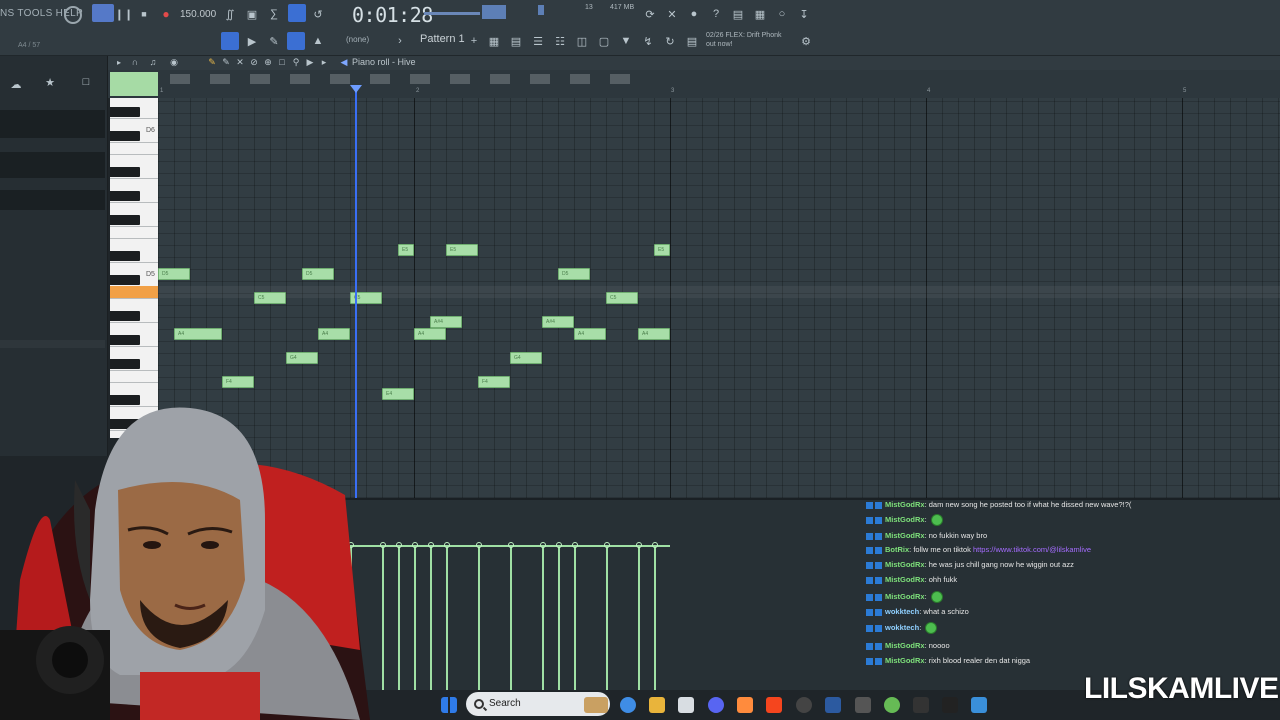  What do you see at coordinates (310, 62) in the screenshot?
I see `playback-tool-icon: ▶` at bounding box center [310, 62].